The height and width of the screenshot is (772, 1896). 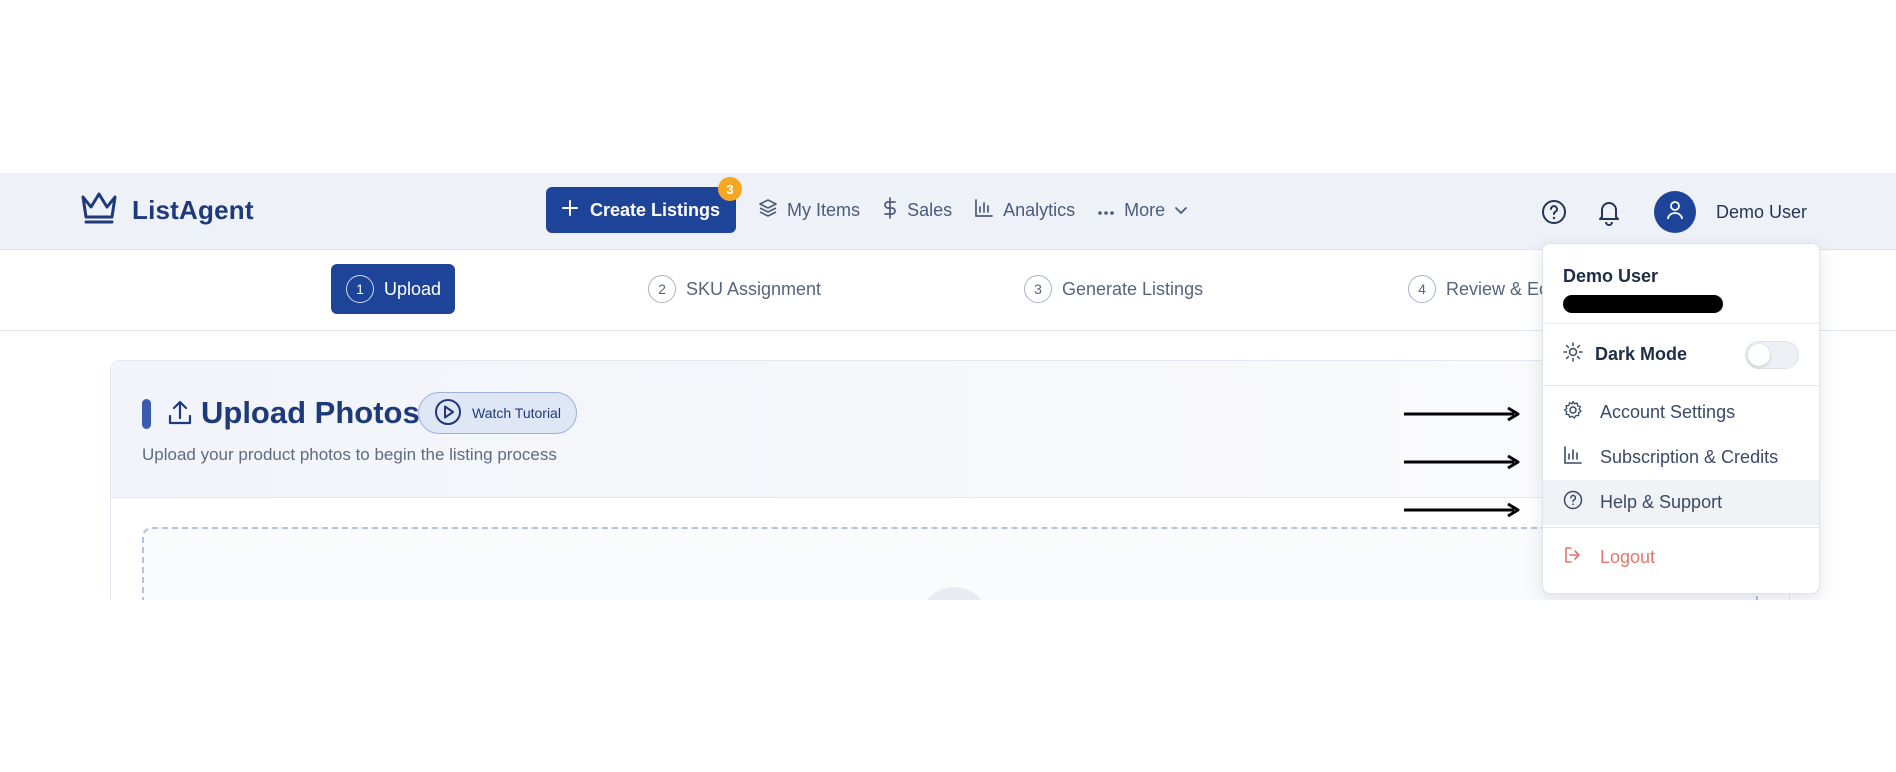 I want to click on nav-analytics-label: Analytics, so click(x=1039, y=209).